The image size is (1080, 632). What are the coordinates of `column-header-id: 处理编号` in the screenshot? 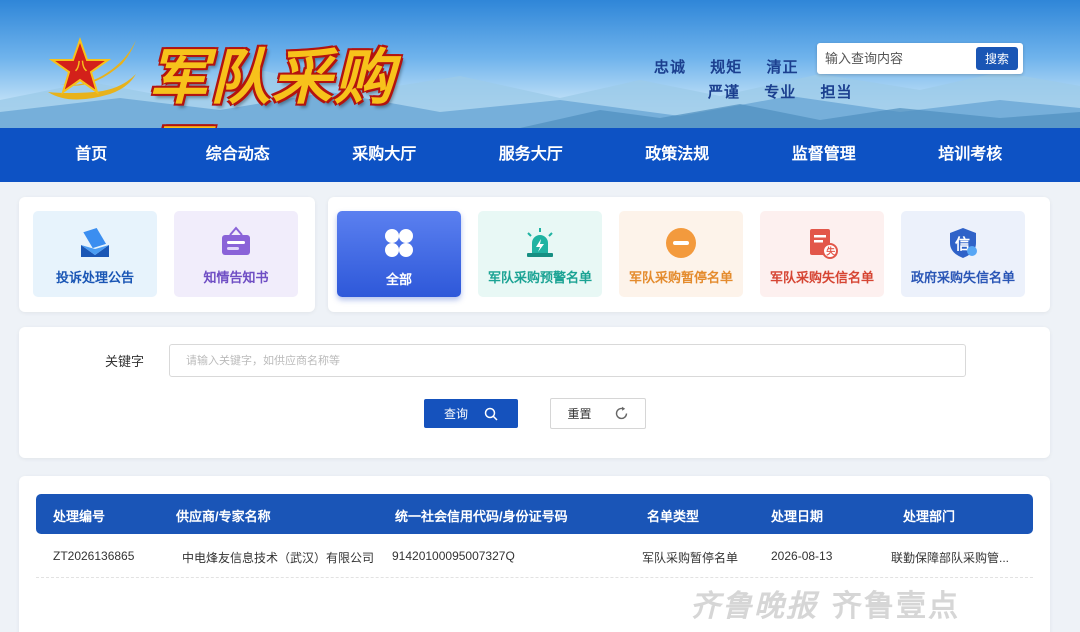 It's located at (79, 516).